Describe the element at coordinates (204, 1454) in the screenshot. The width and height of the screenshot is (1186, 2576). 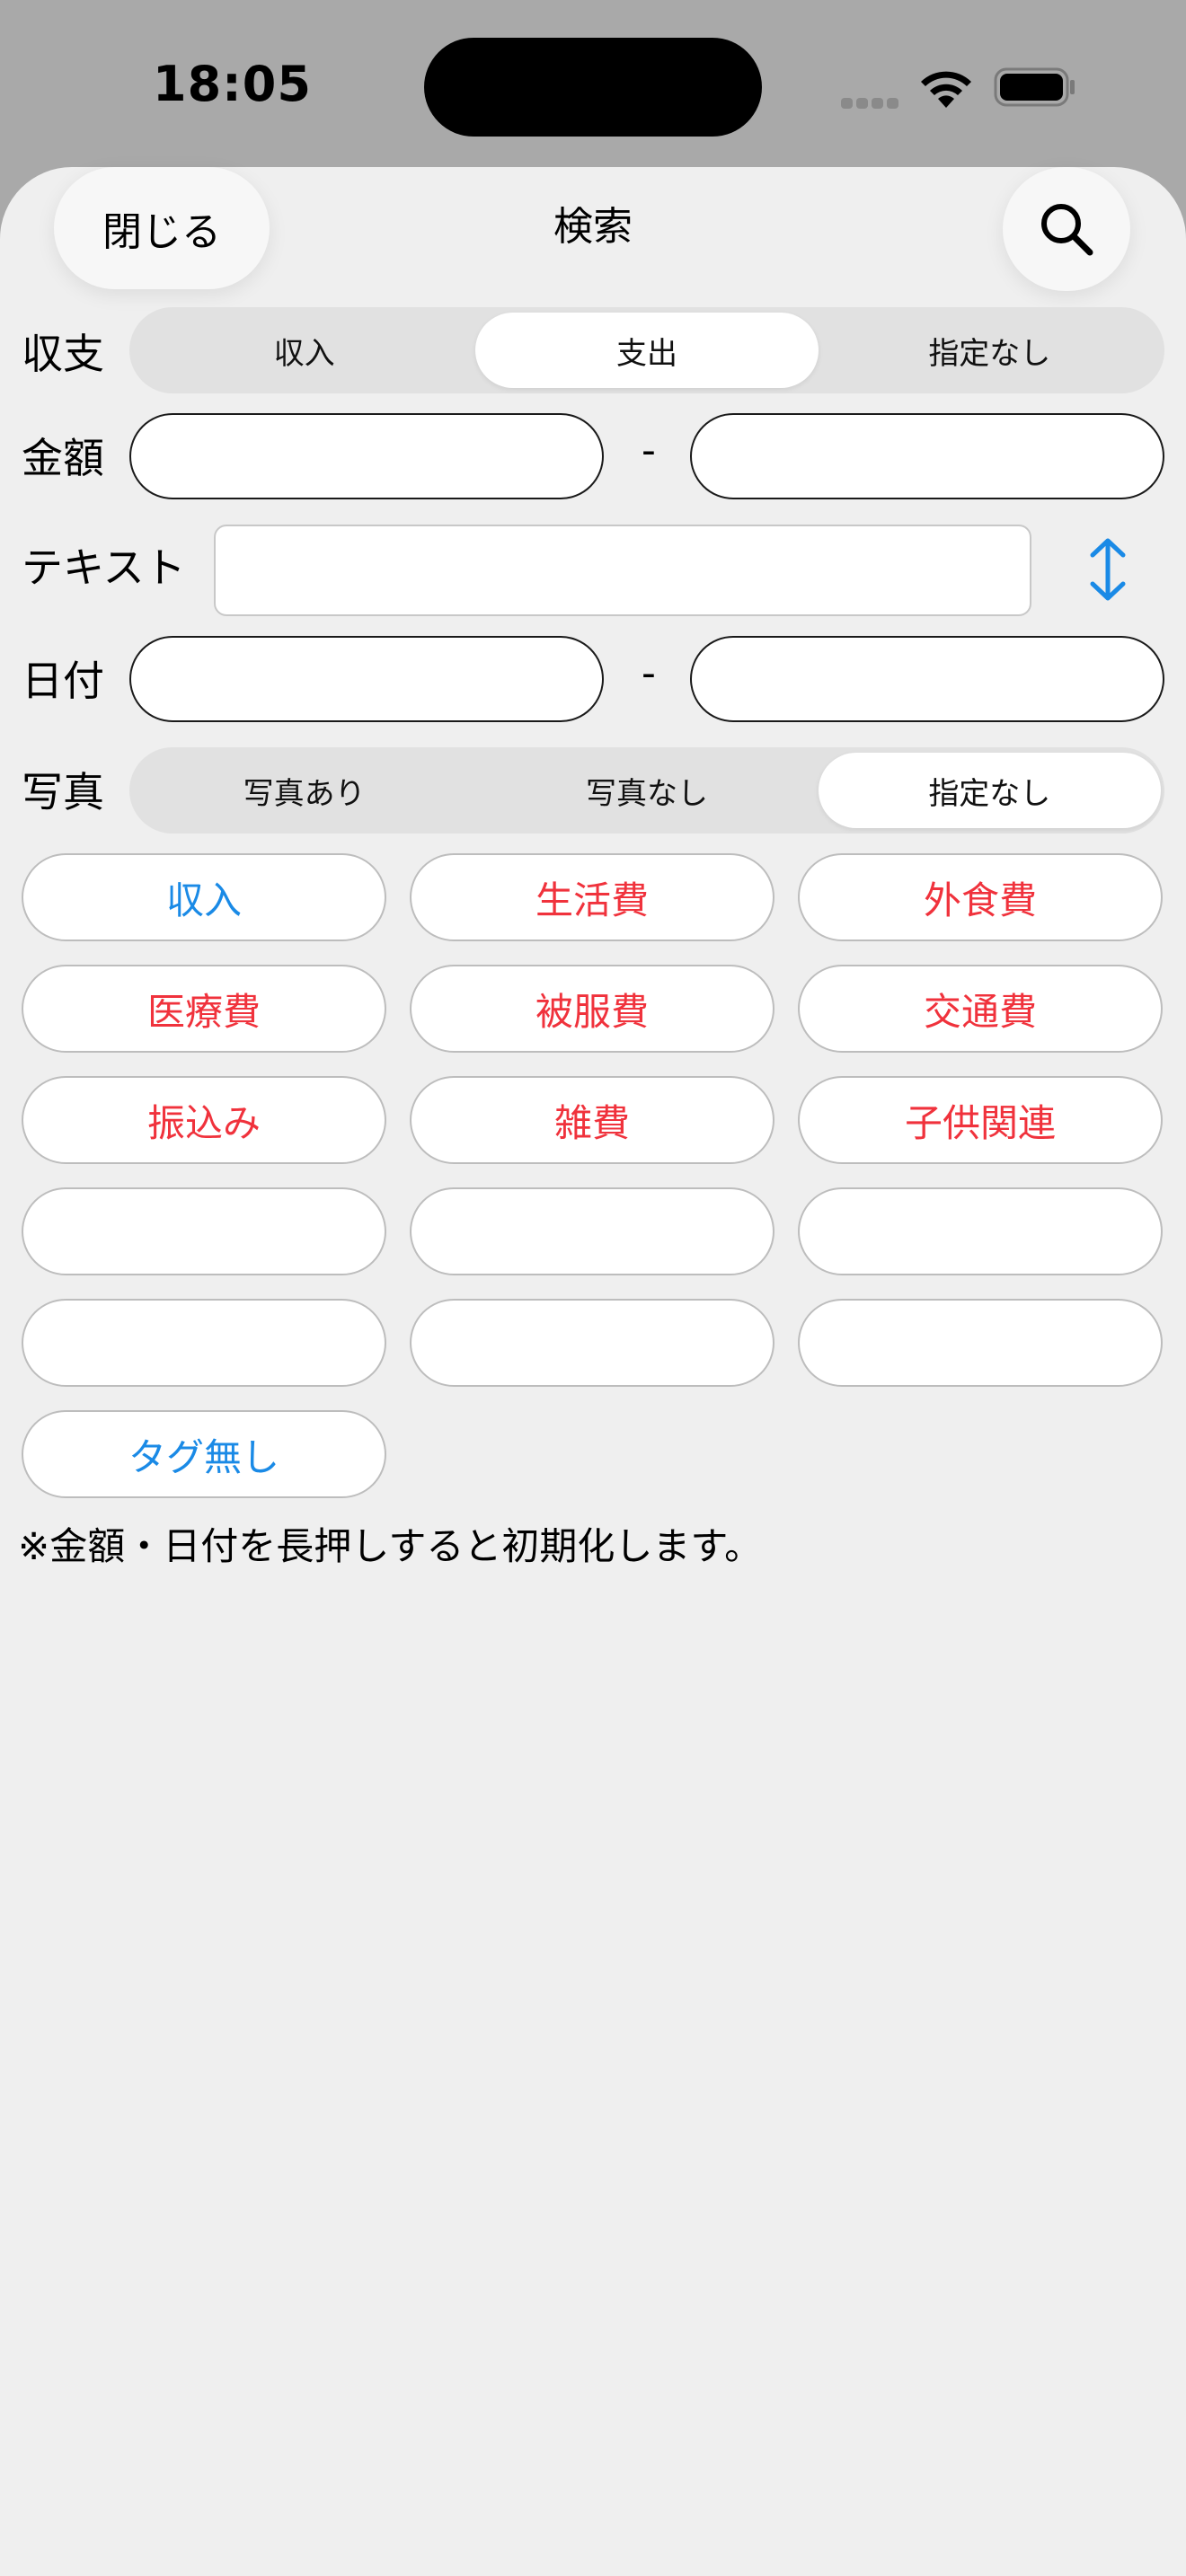
I see `tag-button-untagged: タグ無し` at that location.